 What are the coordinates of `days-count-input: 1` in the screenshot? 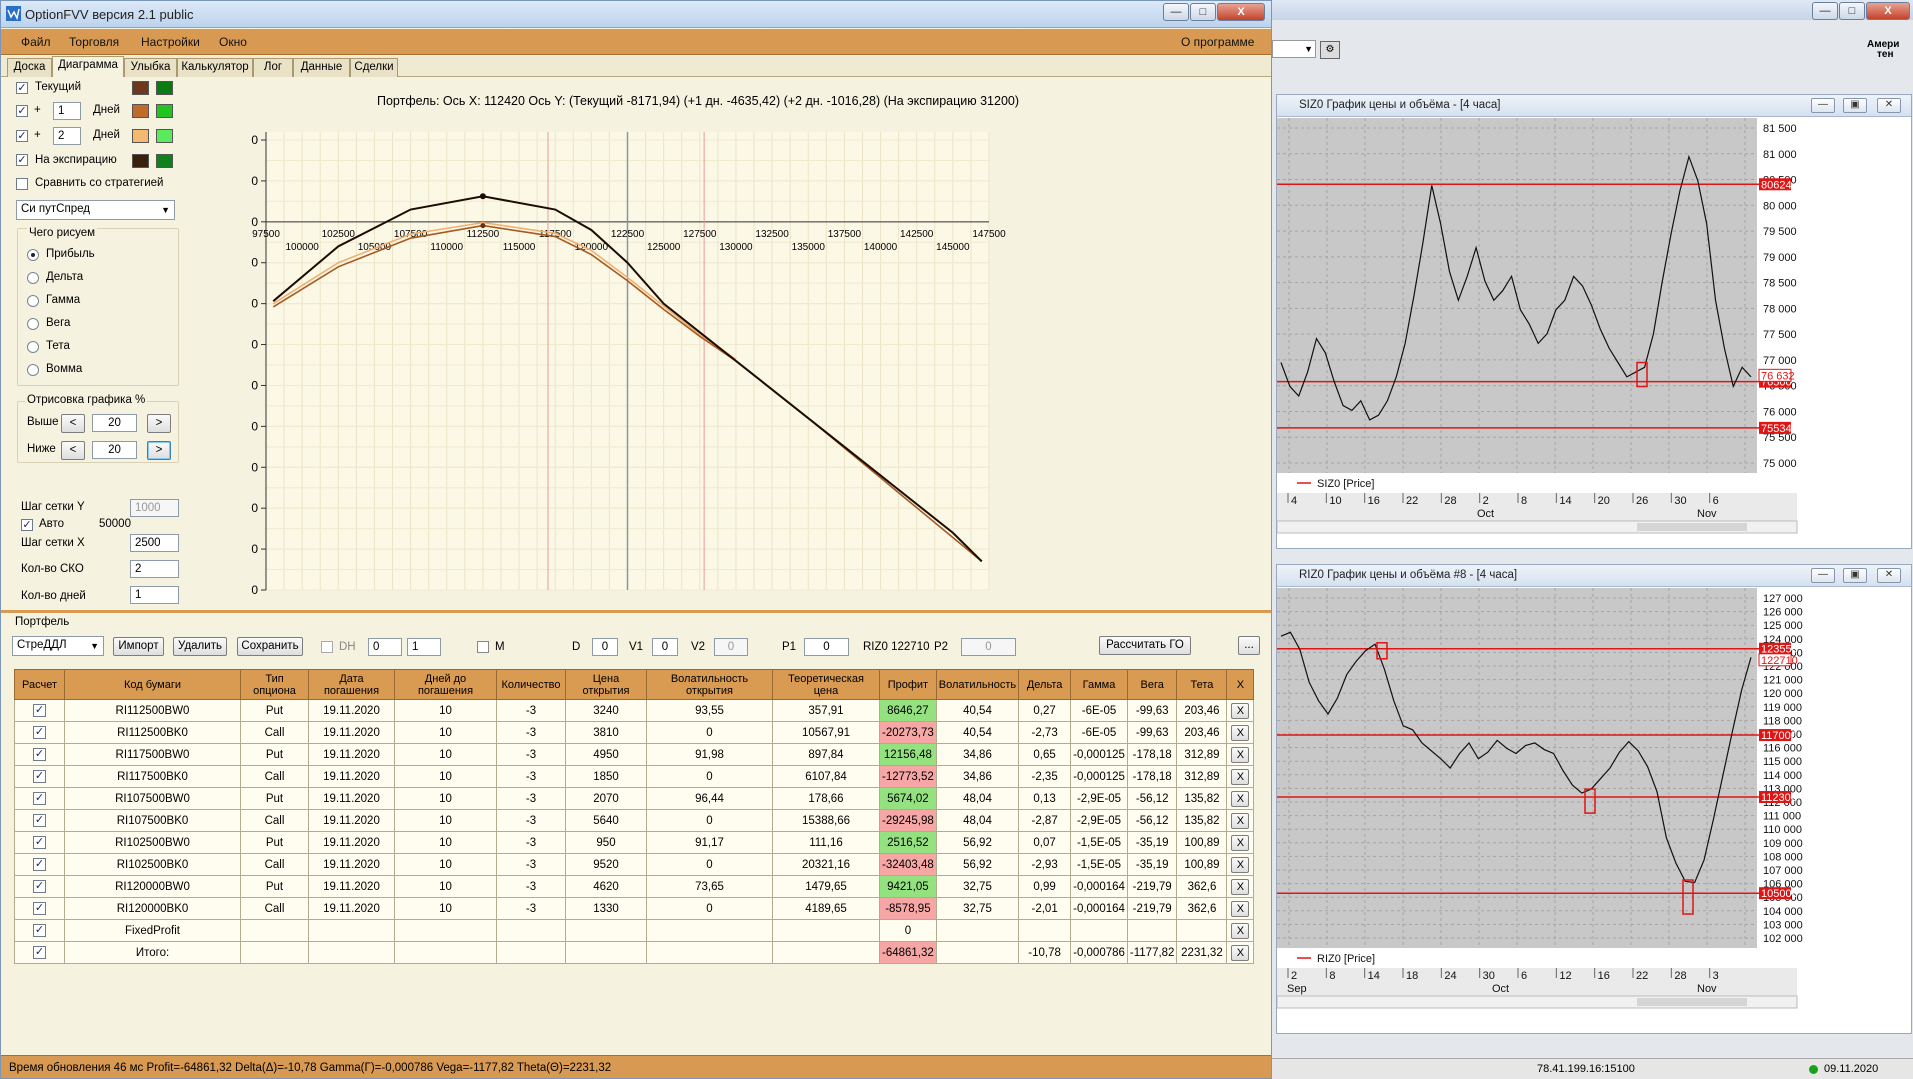 It's located at (154, 595).